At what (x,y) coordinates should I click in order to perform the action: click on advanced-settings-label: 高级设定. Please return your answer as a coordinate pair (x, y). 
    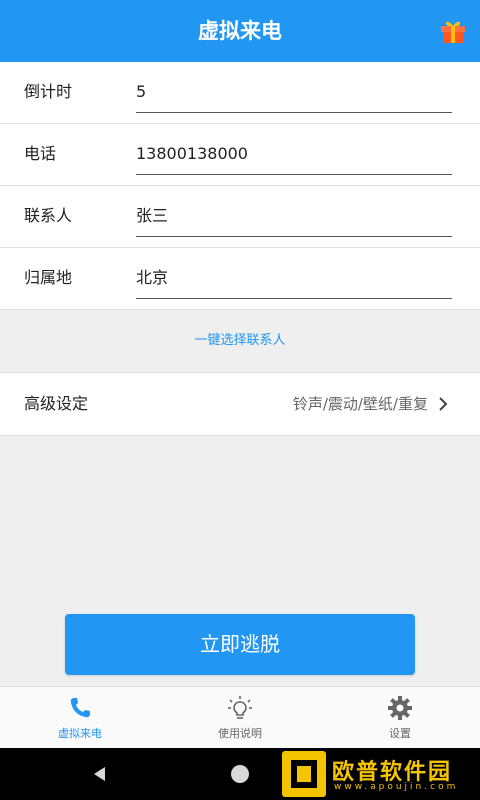
    Looking at the image, I should click on (56, 403).